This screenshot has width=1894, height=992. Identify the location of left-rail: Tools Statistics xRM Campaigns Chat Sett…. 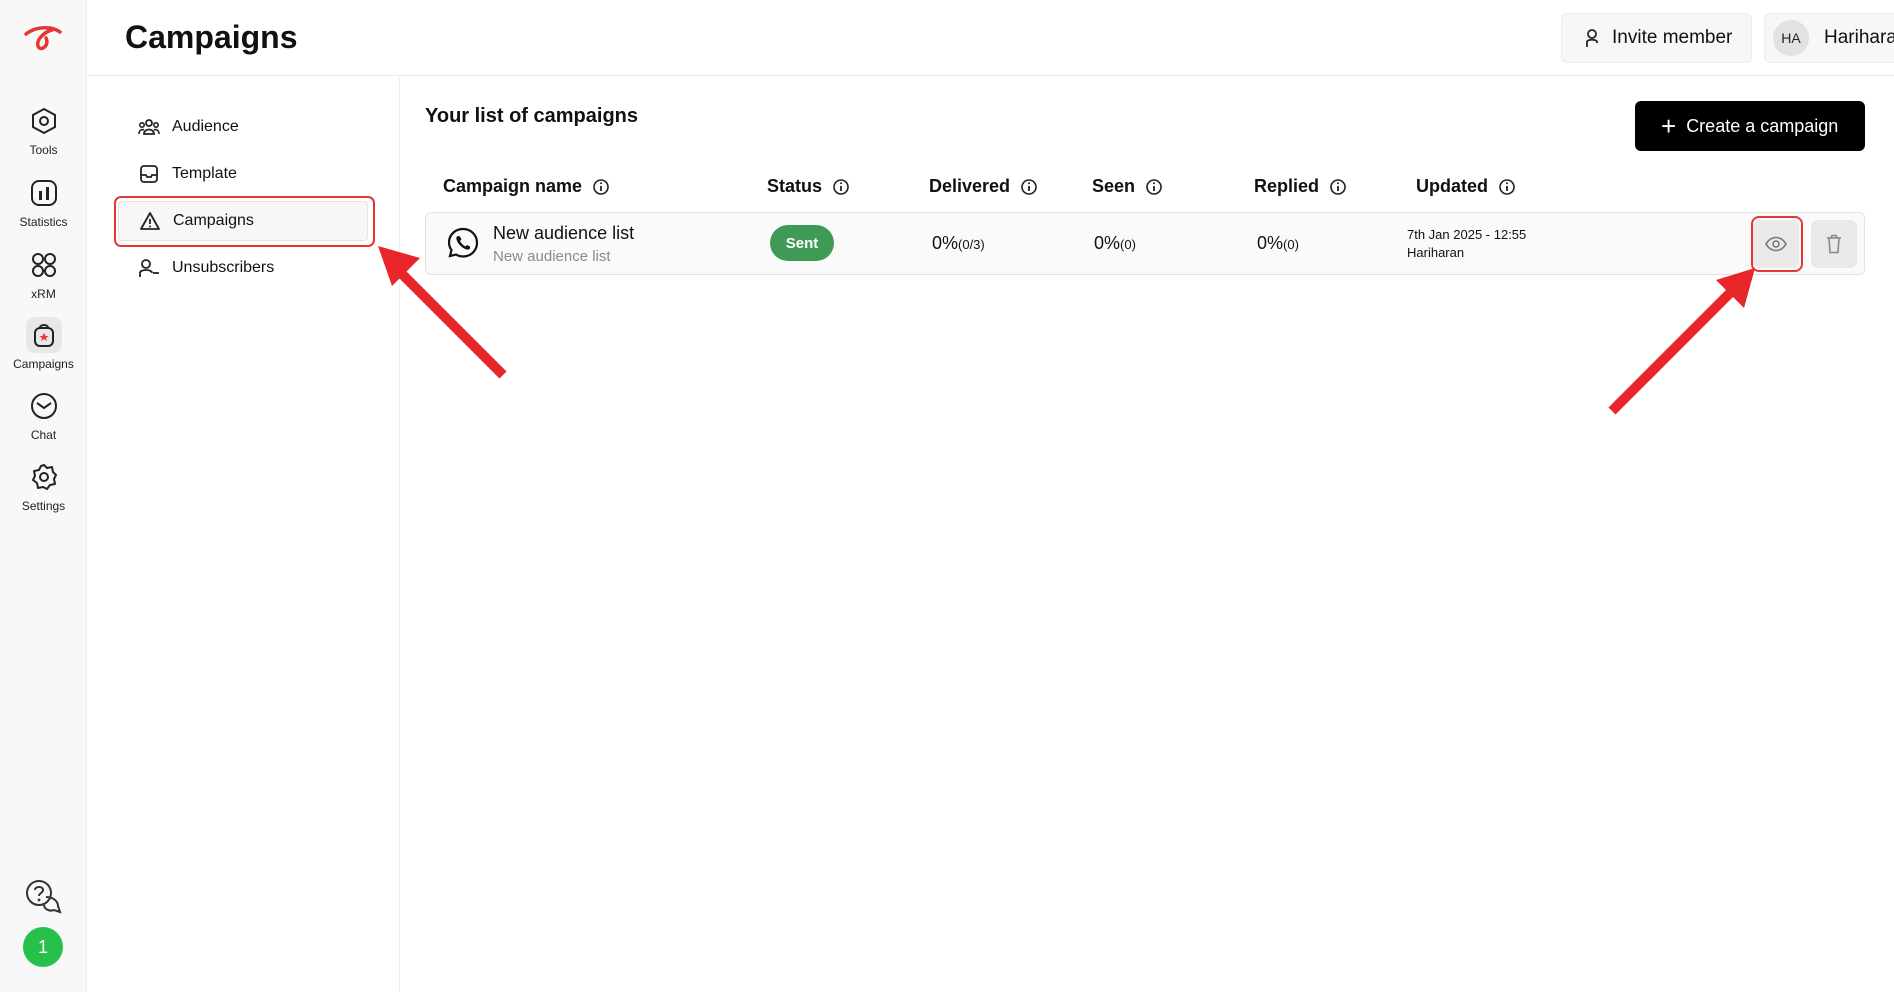
(43, 496).